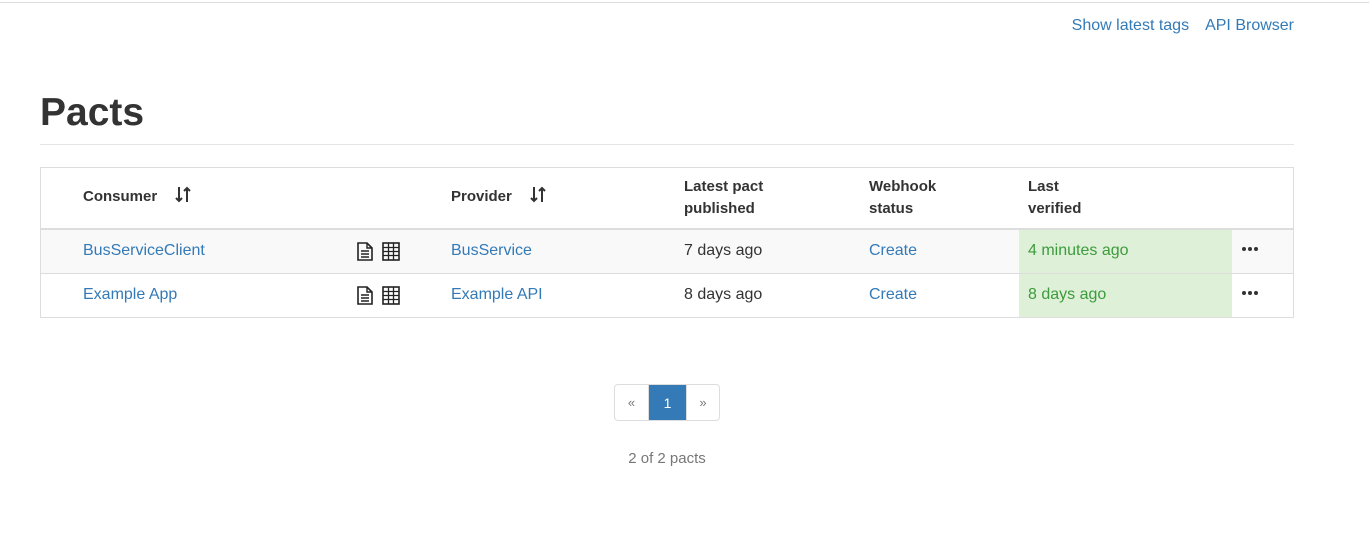 Image resolution: width=1369 pixels, height=559 pixels. I want to click on page-1-button: 1, so click(667, 402).